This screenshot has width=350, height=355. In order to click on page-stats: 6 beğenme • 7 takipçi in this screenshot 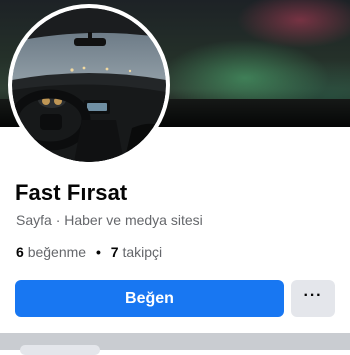, I will do `click(89, 252)`.